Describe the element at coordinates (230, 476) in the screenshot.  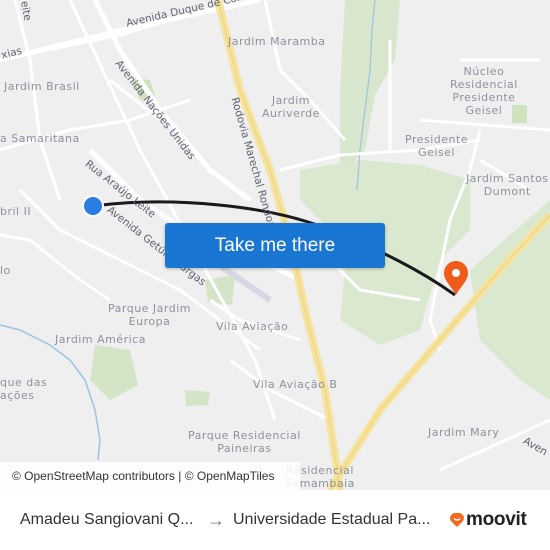
I see `omt-attribution-link: © OpenMapTiles` at that location.